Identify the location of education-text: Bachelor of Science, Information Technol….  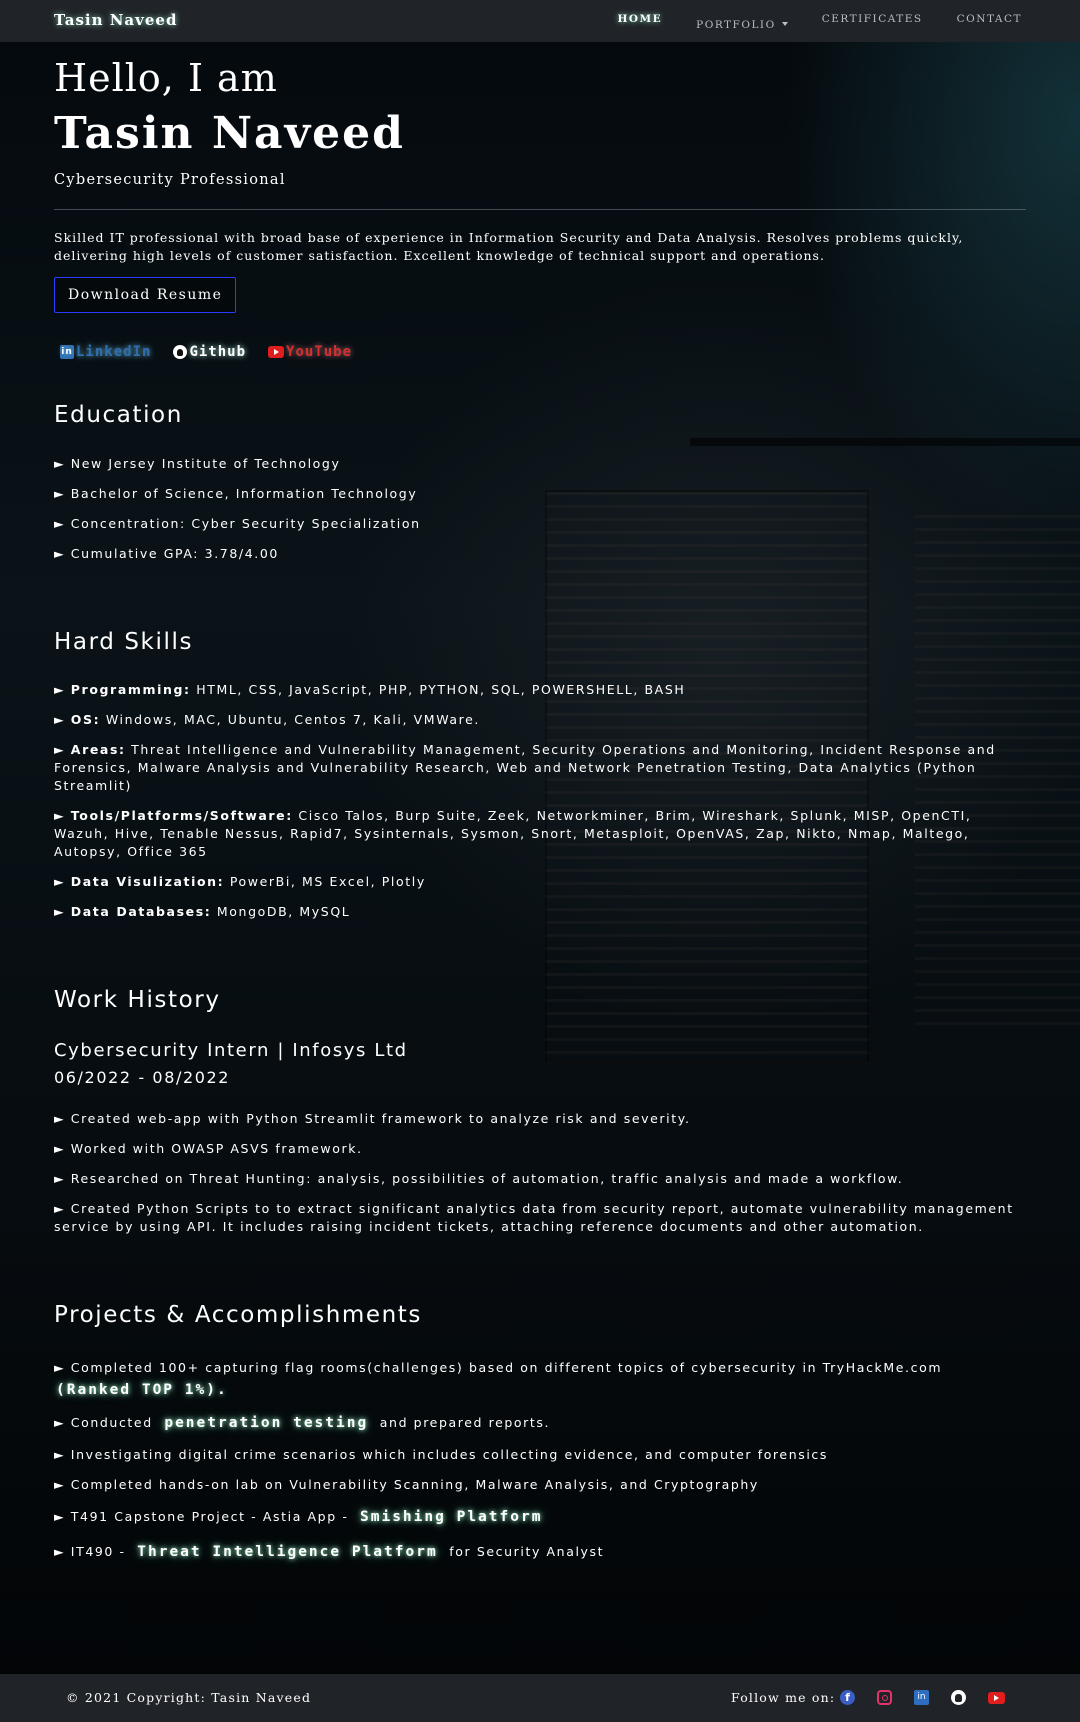
(244, 493).